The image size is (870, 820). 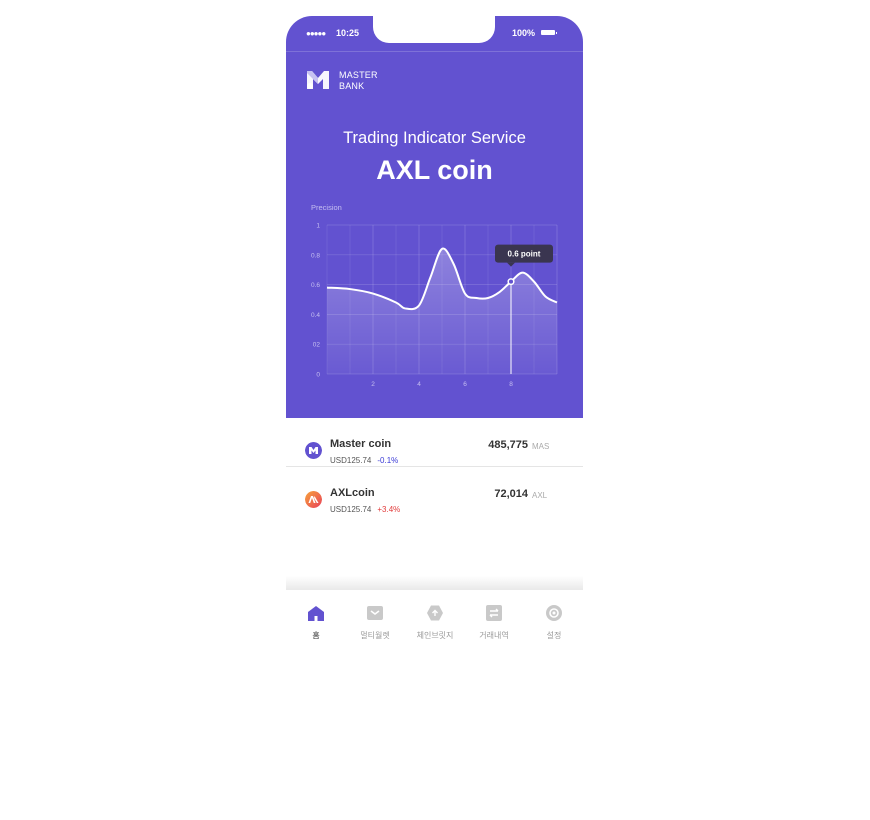 I want to click on master-coin-icon, so click(x=313, y=450).